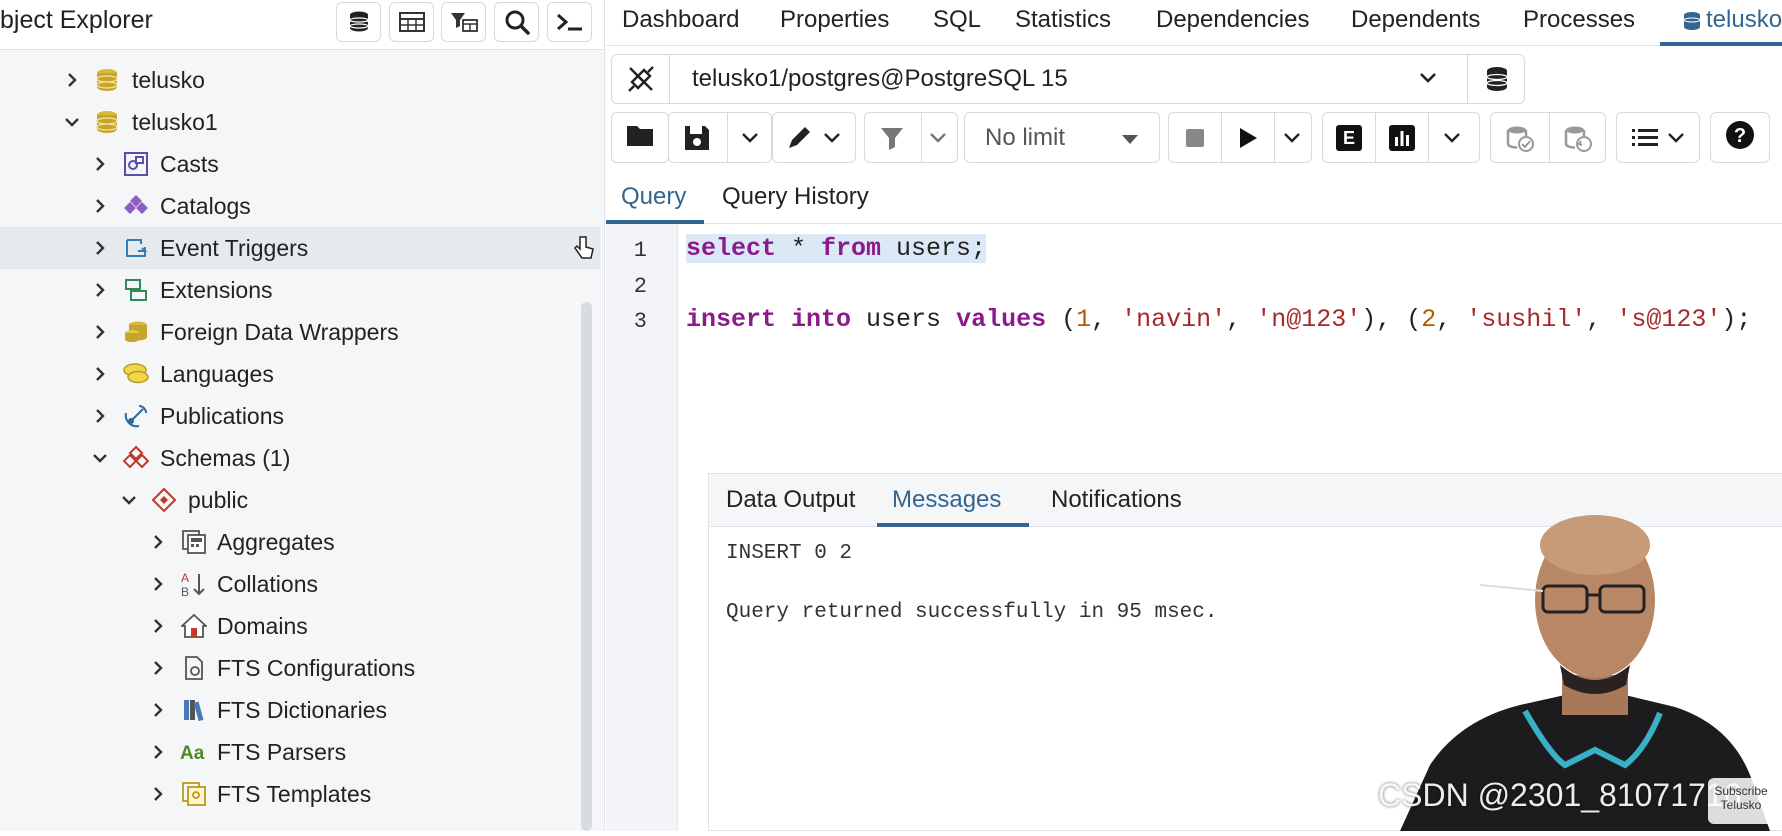 The image size is (1782, 836). What do you see at coordinates (814, 137) in the screenshot?
I see `edit-button` at bounding box center [814, 137].